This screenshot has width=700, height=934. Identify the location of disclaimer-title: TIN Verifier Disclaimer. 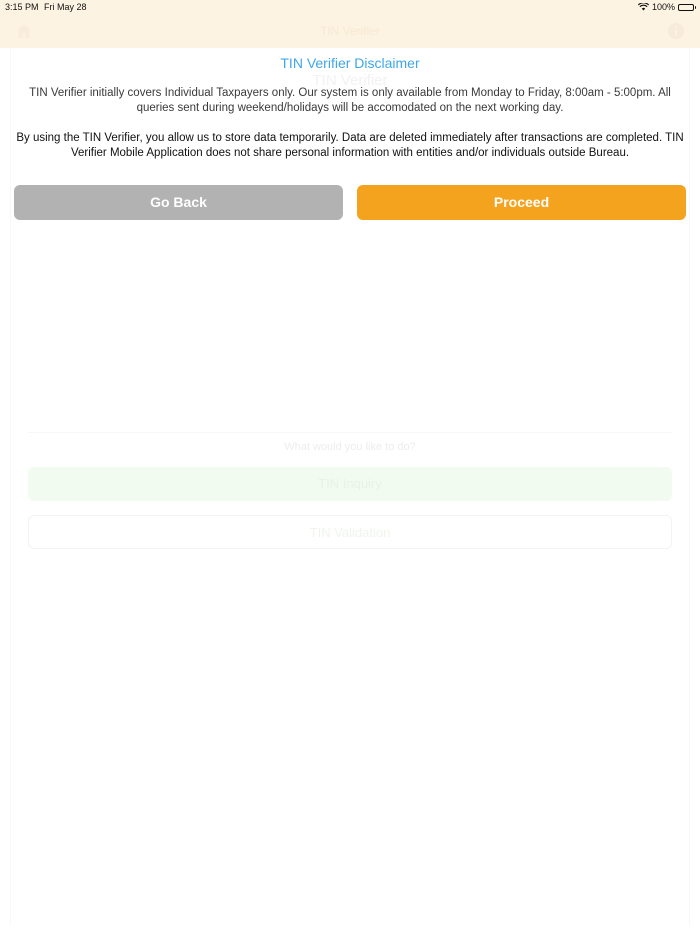
(350, 63).